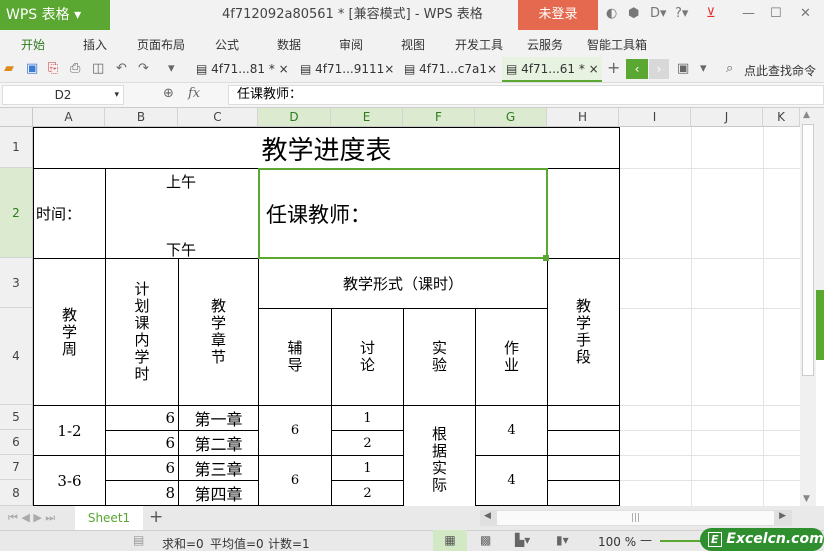 The width and height of the screenshot is (824, 552). Describe the element at coordinates (116, 95) in the screenshot. I see `chevron-down-icon: ▾` at that location.